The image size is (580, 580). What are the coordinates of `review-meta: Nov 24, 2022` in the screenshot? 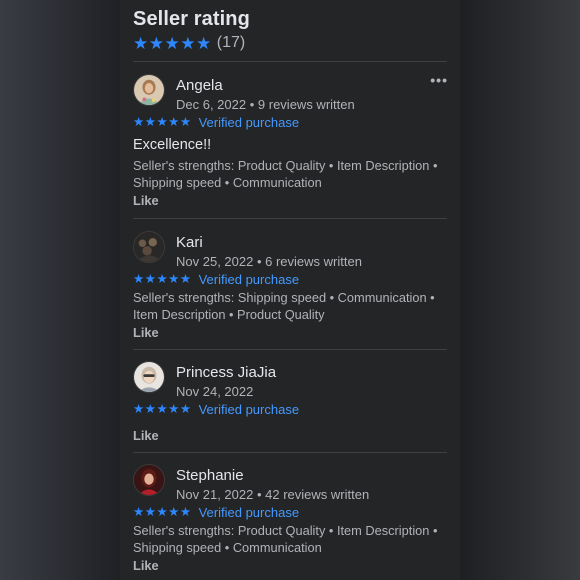 It's located at (214, 392).